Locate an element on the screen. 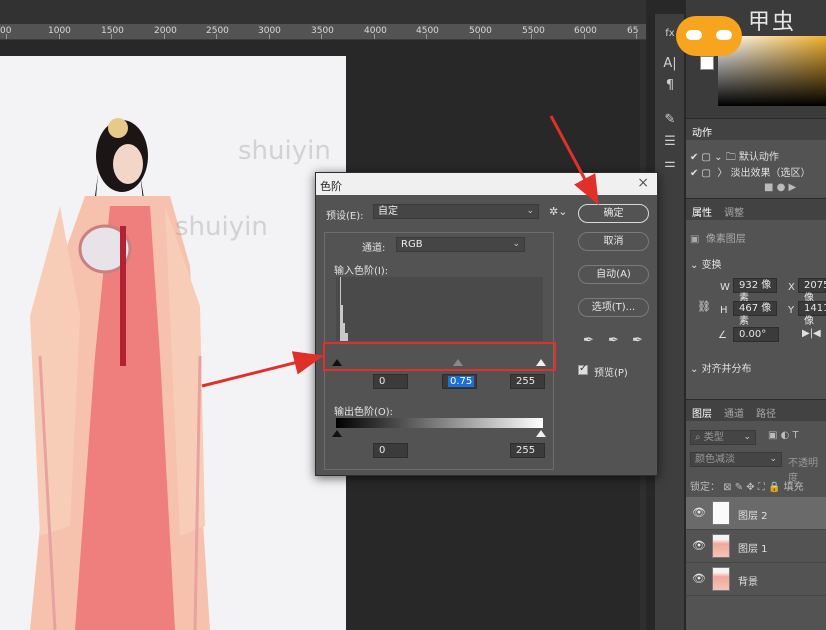 This screenshot has height=630, width=826. layers-panel-header: 图层 通道 路径 is located at coordinates (756, 410).